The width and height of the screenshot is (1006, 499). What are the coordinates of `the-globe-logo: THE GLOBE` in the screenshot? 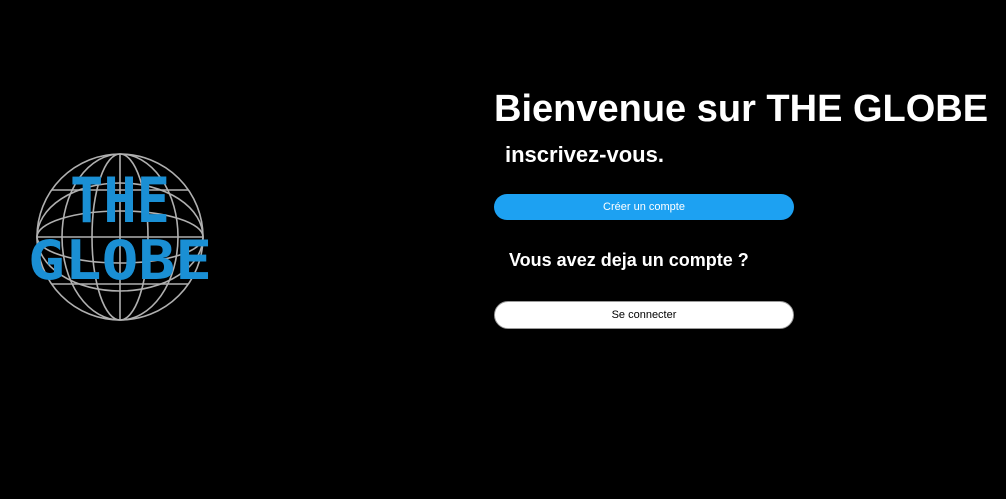 It's located at (122, 237).